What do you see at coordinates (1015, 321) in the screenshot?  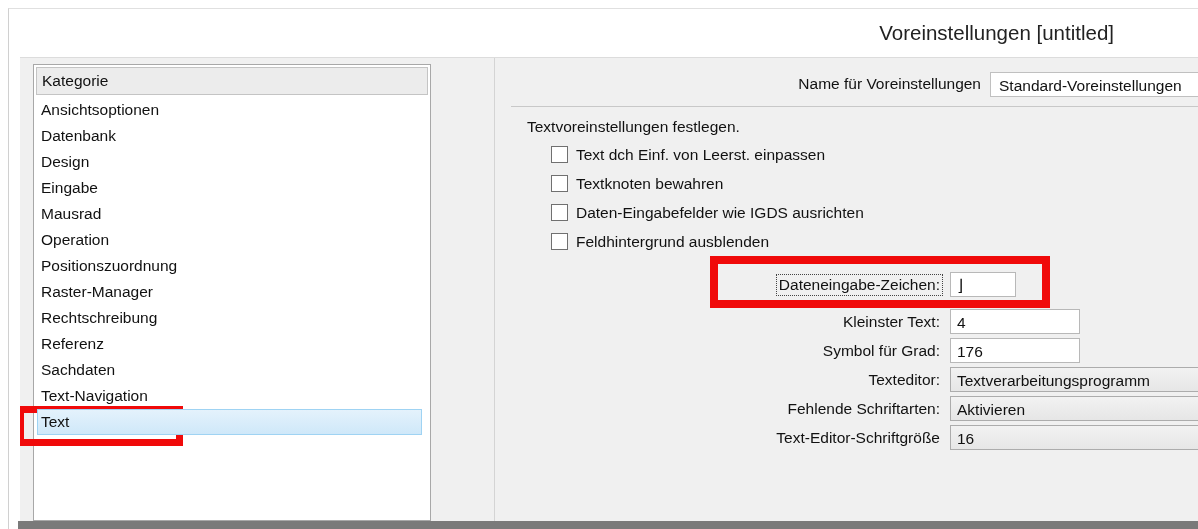 I see `input-field: 4` at bounding box center [1015, 321].